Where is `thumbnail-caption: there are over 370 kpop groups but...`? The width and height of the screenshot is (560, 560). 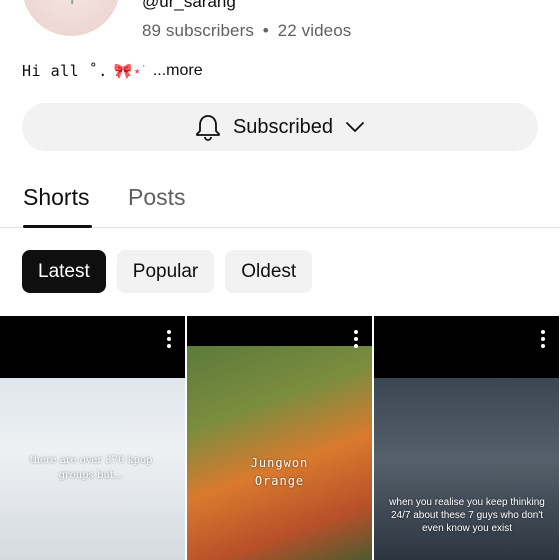 thumbnail-caption: there are over 370 kpop groups but... is located at coordinates (91, 468).